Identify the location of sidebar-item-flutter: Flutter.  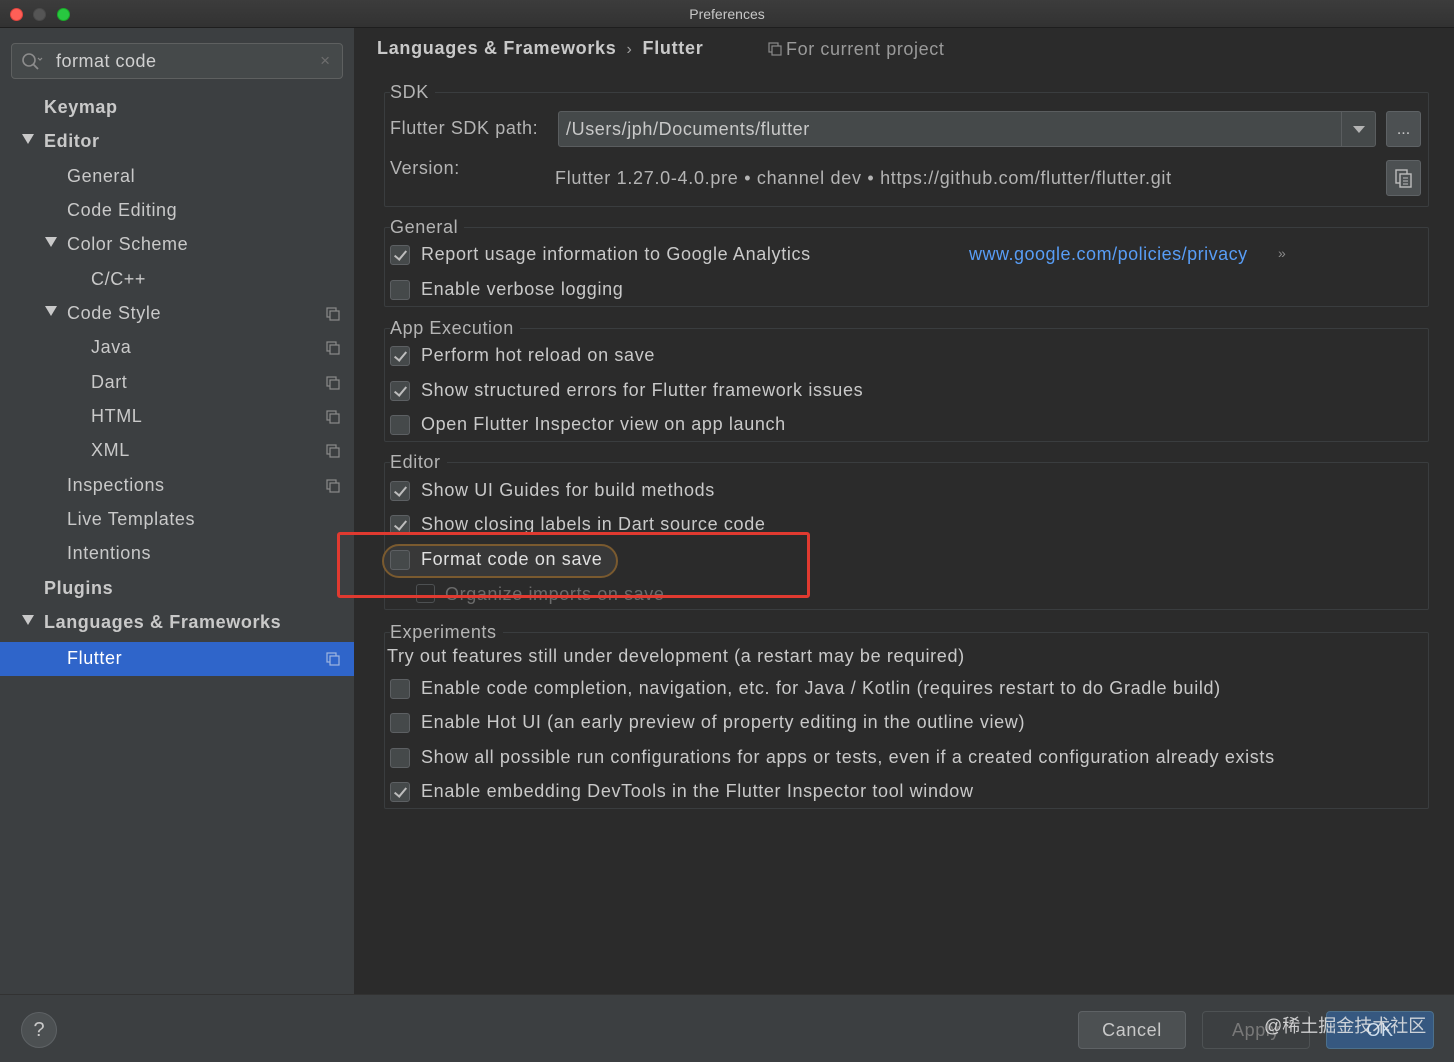
(177, 659).